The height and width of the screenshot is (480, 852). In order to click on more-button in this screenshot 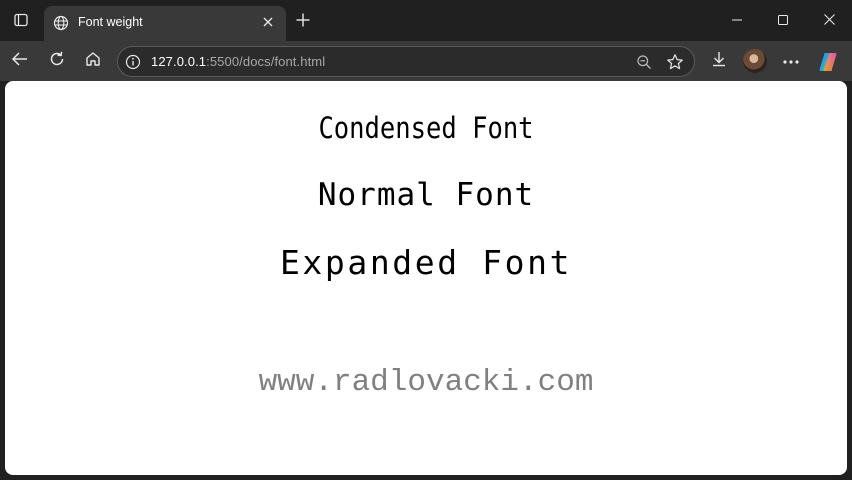, I will do `click(791, 61)`.